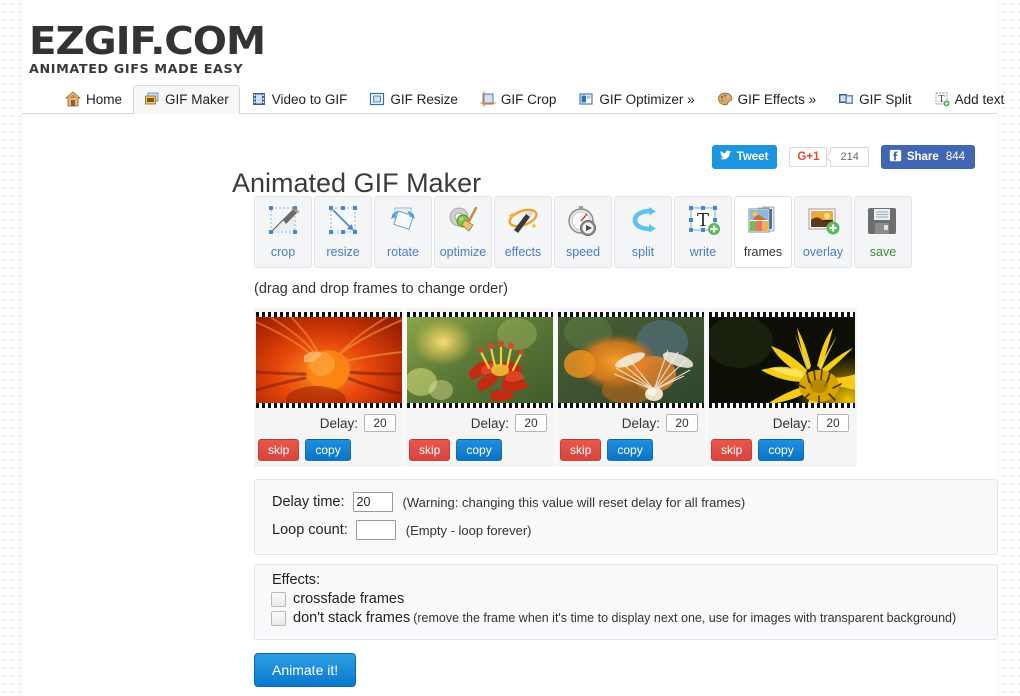 The height and width of the screenshot is (696, 1020). What do you see at coordinates (523, 223) in the screenshot?
I see `effects-tool-icon` at bounding box center [523, 223].